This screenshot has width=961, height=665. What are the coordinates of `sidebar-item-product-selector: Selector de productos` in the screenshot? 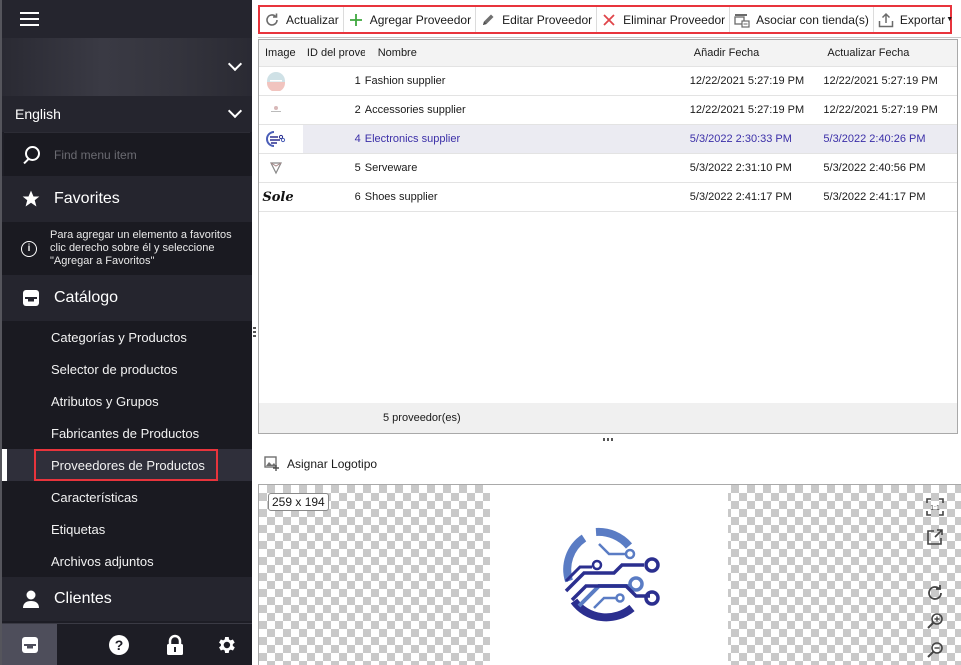 It's located at (127, 369).